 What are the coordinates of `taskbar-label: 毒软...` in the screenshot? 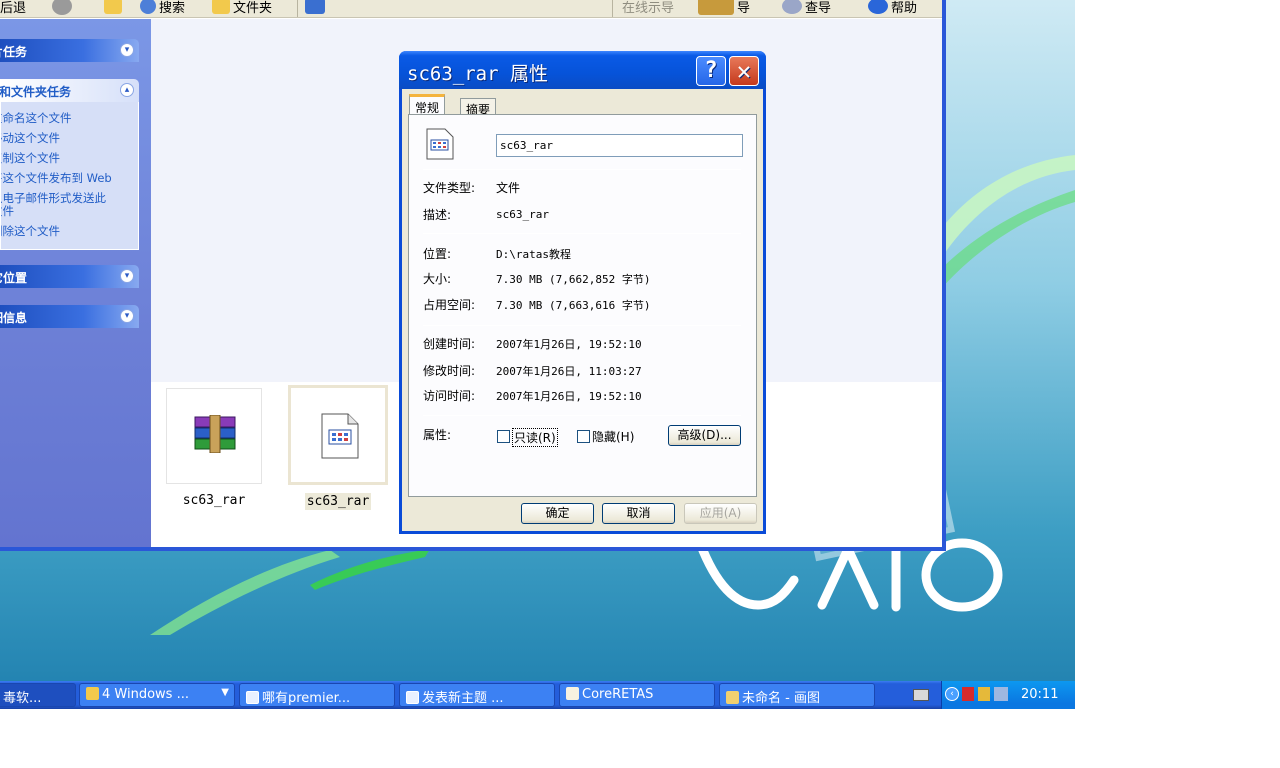 It's located at (22, 698).